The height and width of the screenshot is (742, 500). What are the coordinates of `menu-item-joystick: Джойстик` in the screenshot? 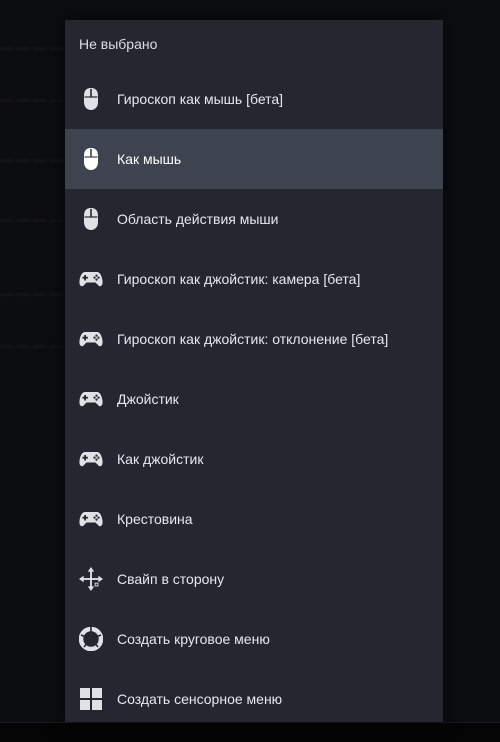 It's located at (254, 399).